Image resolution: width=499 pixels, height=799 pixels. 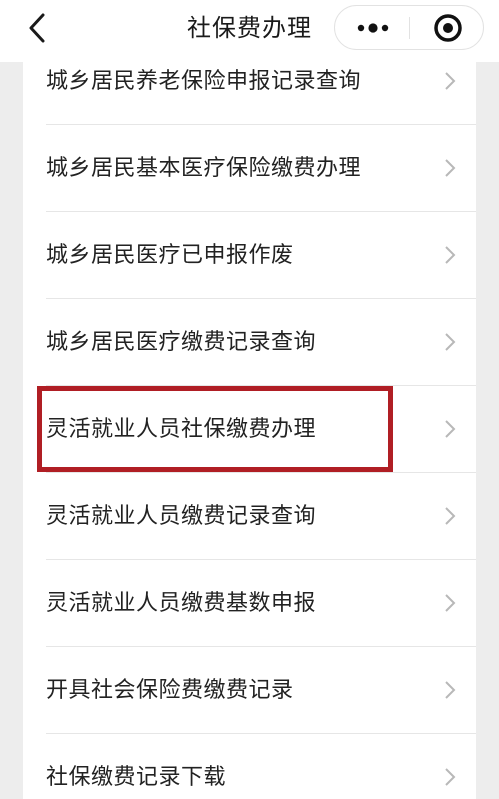 I want to click on nav-header: 社保费办理, so click(x=249, y=31).